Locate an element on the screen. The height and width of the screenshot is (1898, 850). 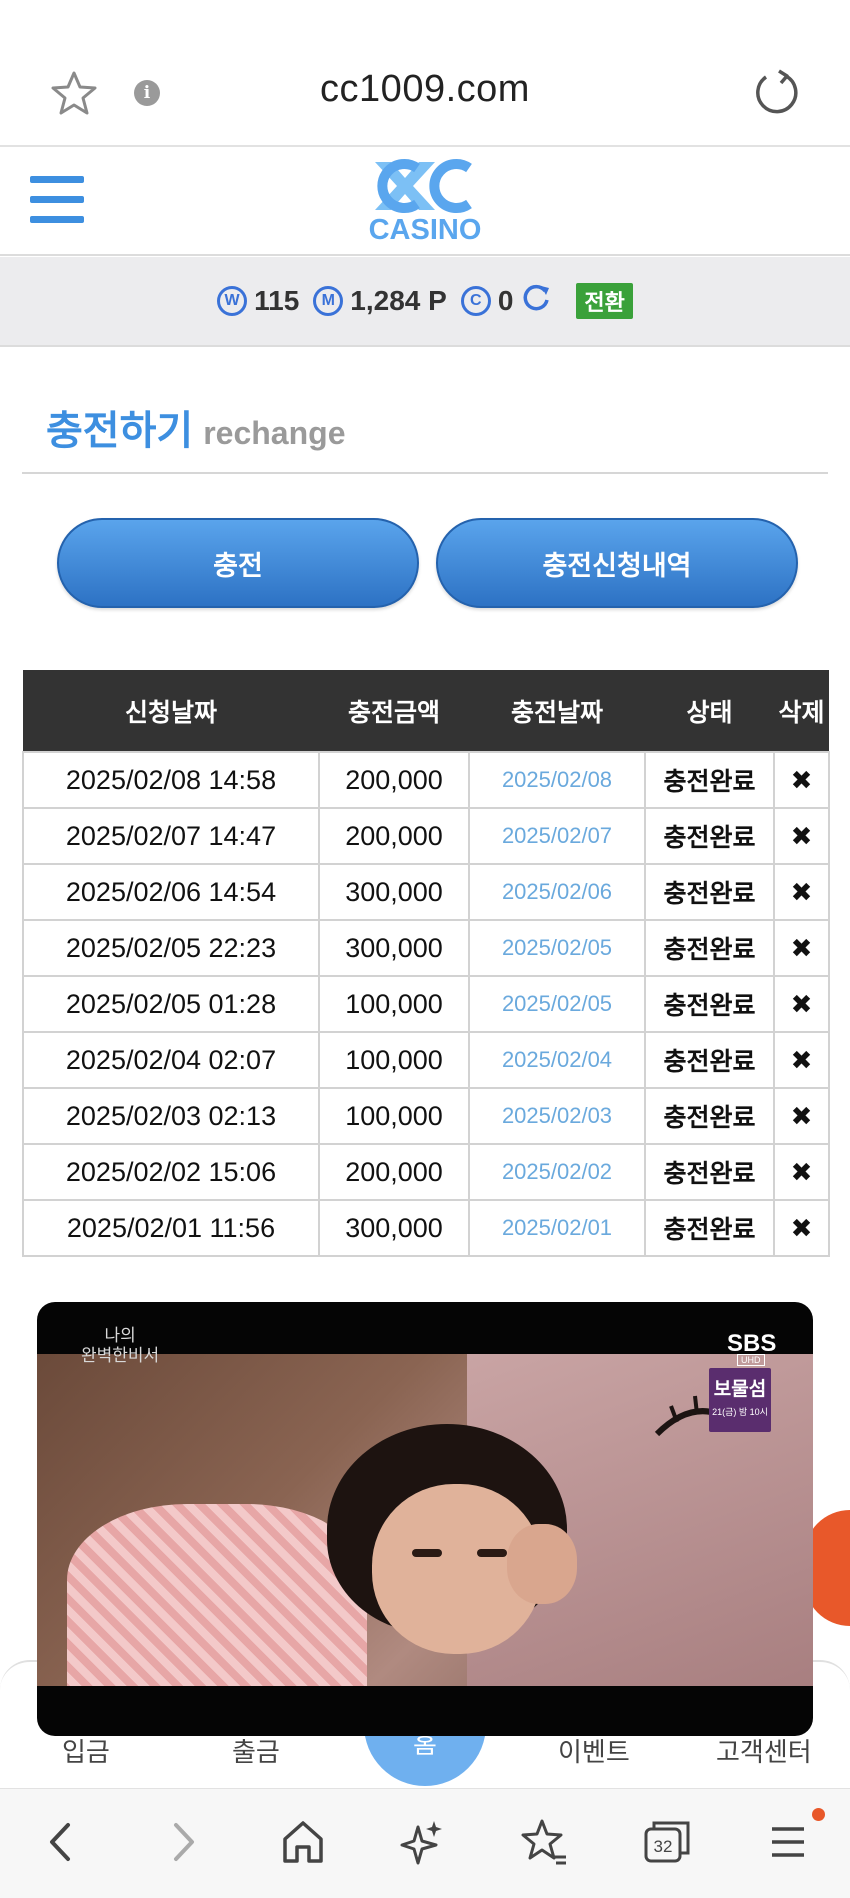
charge-date-cell: 2025/02/05 is located at coordinates (557, 1004).